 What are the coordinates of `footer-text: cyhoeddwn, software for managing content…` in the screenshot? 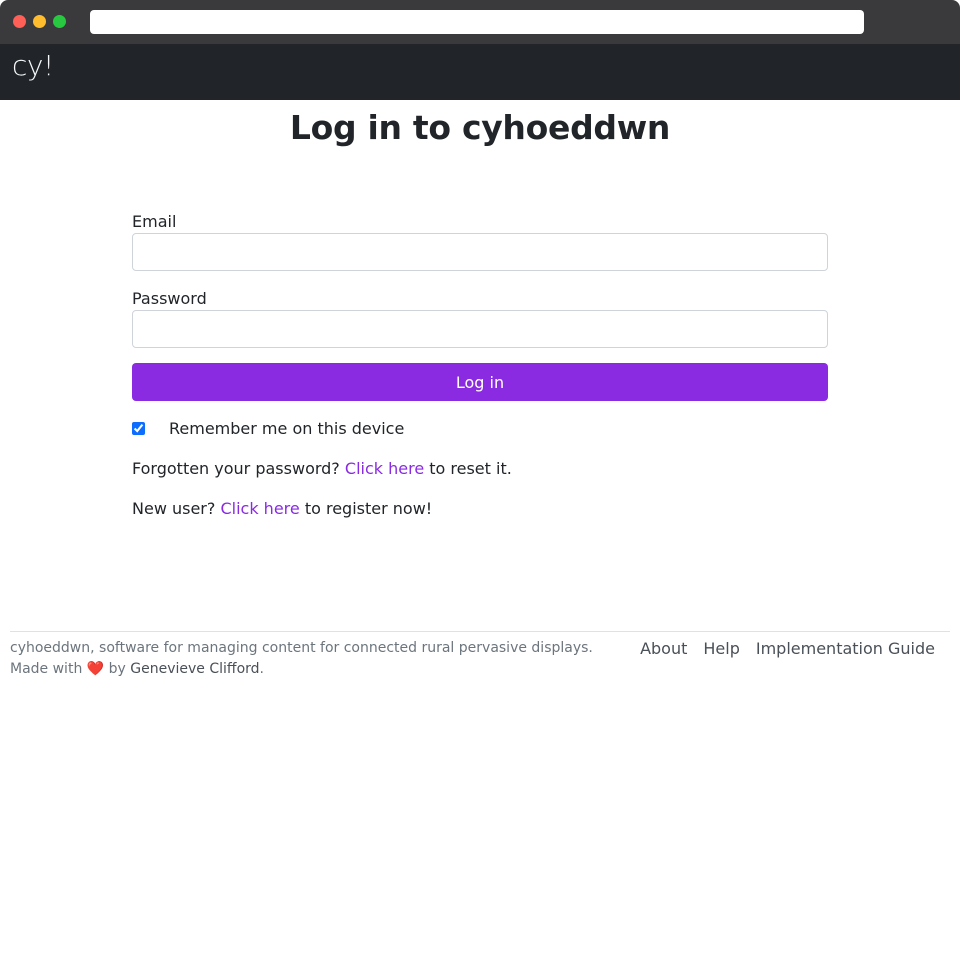 It's located at (301, 659).